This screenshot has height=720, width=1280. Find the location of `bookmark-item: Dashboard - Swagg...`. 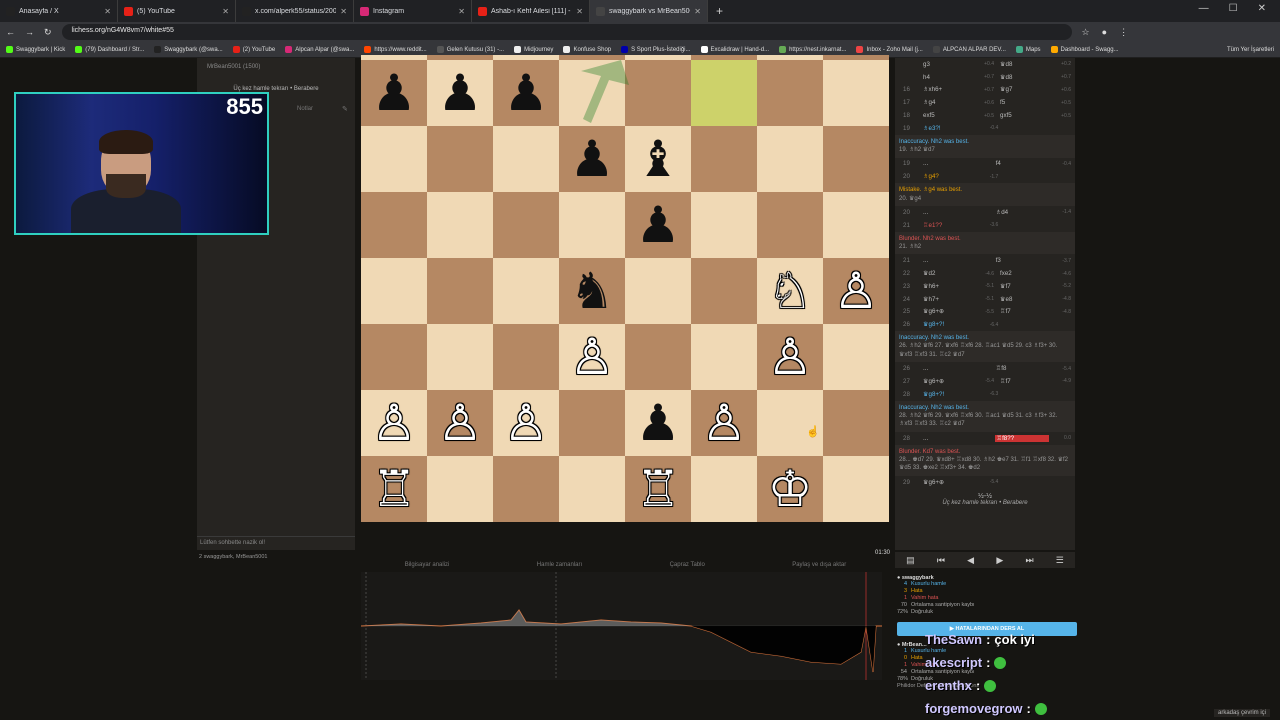

bookmark-item: Dashboard - Swagg... is located at coordinates (1084, 49).